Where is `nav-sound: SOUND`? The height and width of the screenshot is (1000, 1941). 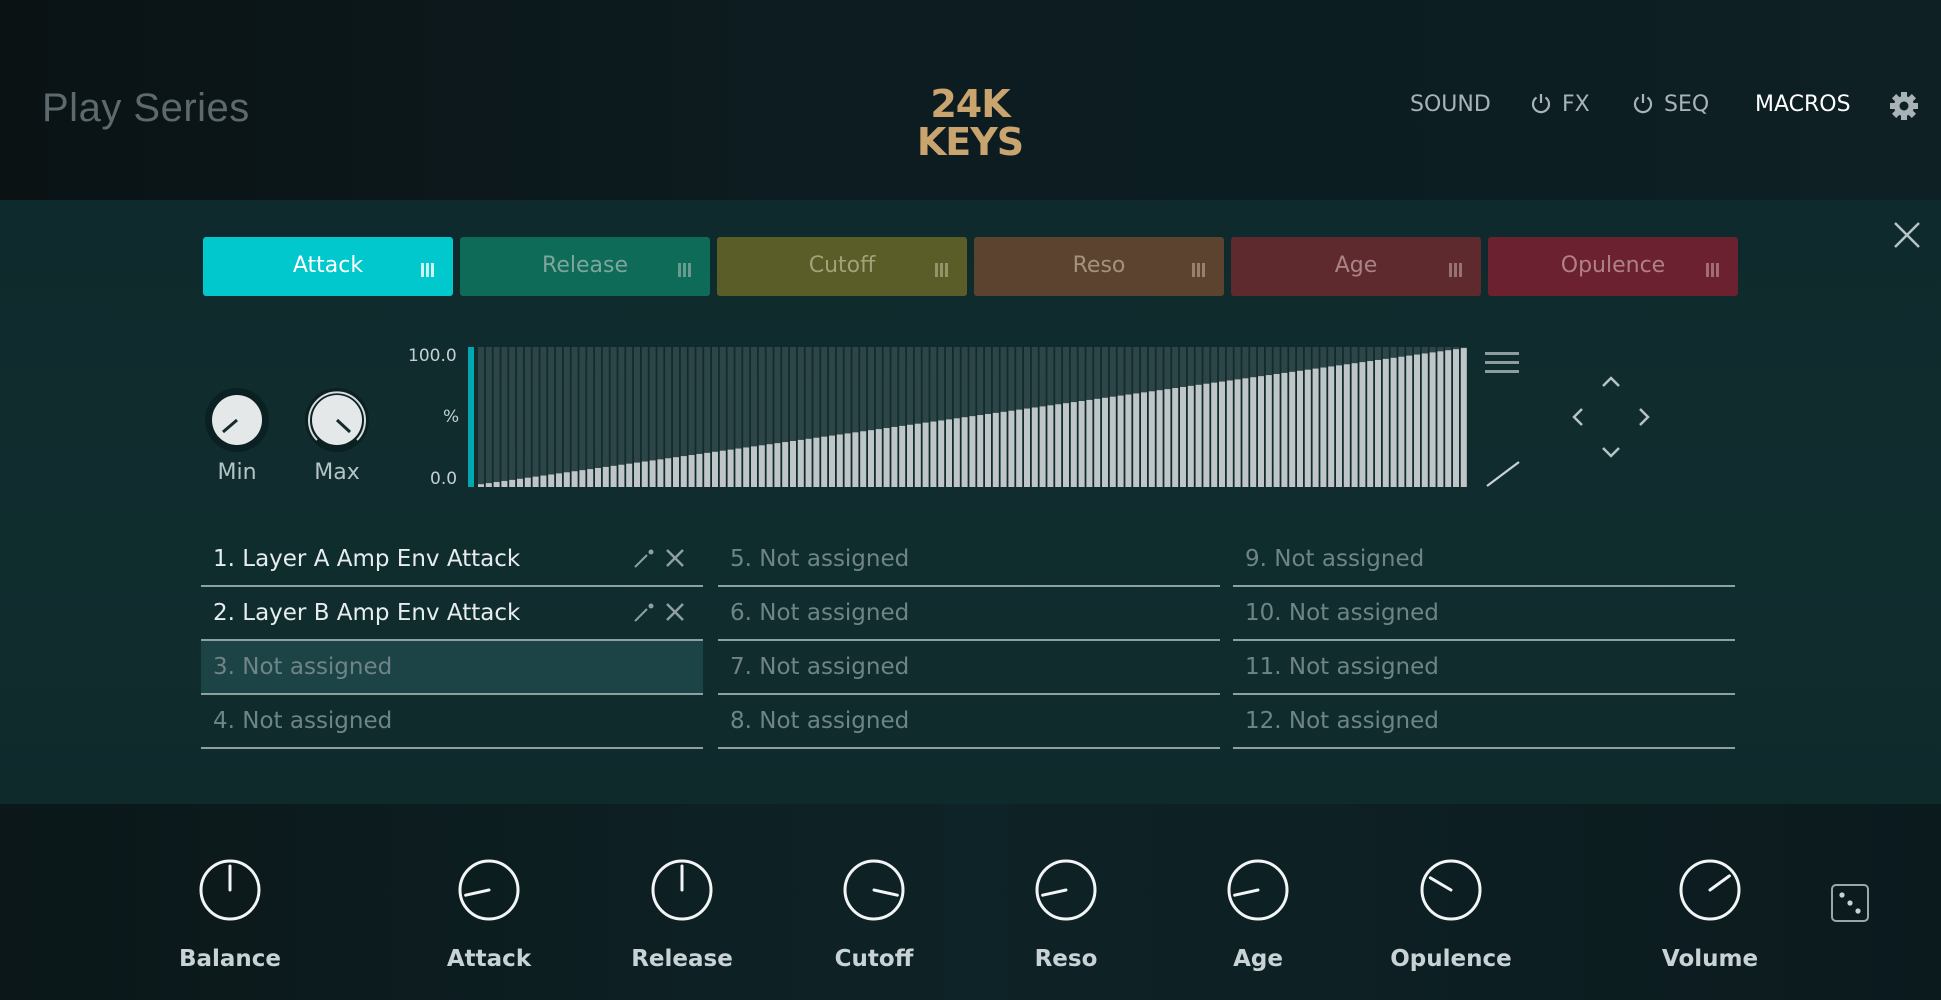 nav-sound: SOUND is located at coordinates (1450, 104).